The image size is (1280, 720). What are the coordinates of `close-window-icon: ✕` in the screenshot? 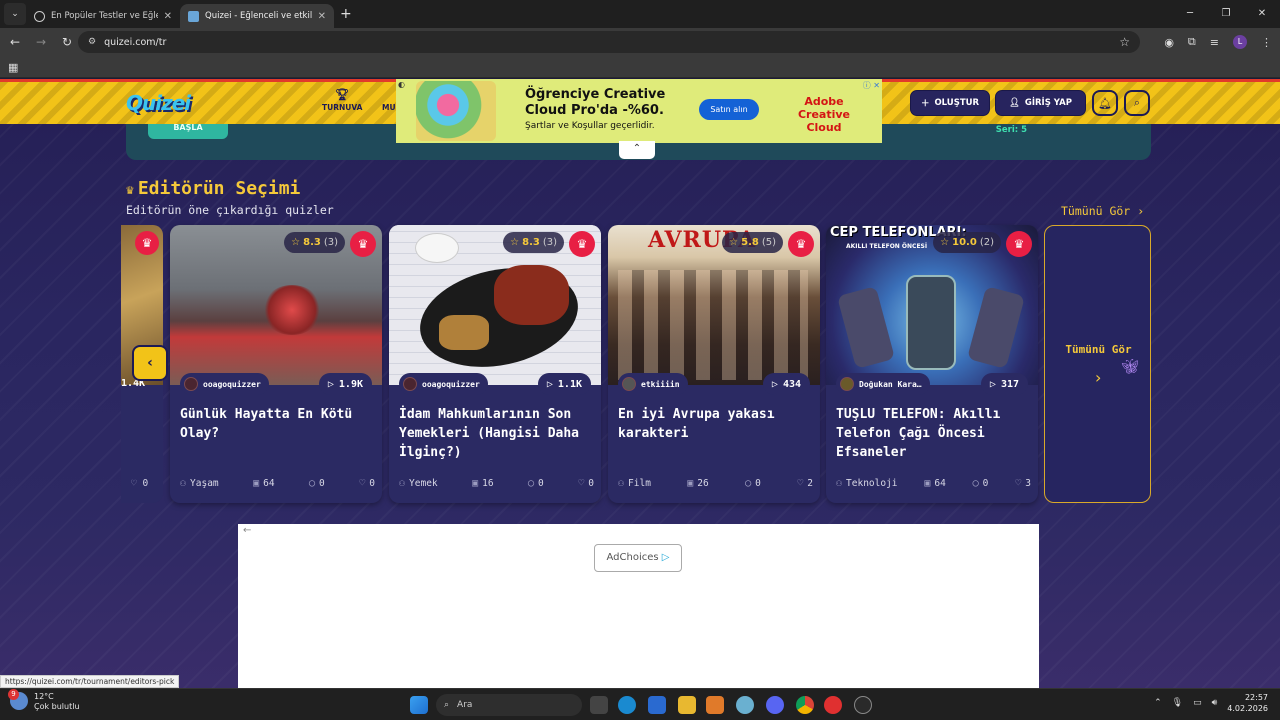 It's located at (1262, 14).